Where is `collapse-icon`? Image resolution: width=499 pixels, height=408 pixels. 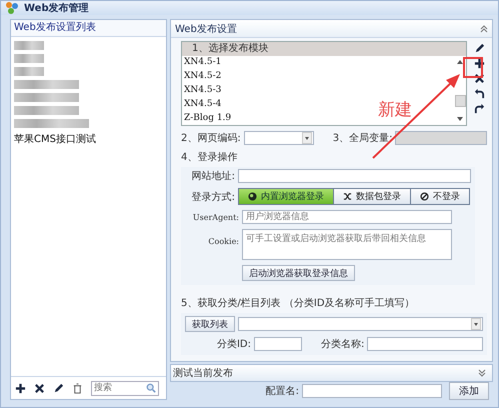 collapse-icon is located at coordinates (484, 28).